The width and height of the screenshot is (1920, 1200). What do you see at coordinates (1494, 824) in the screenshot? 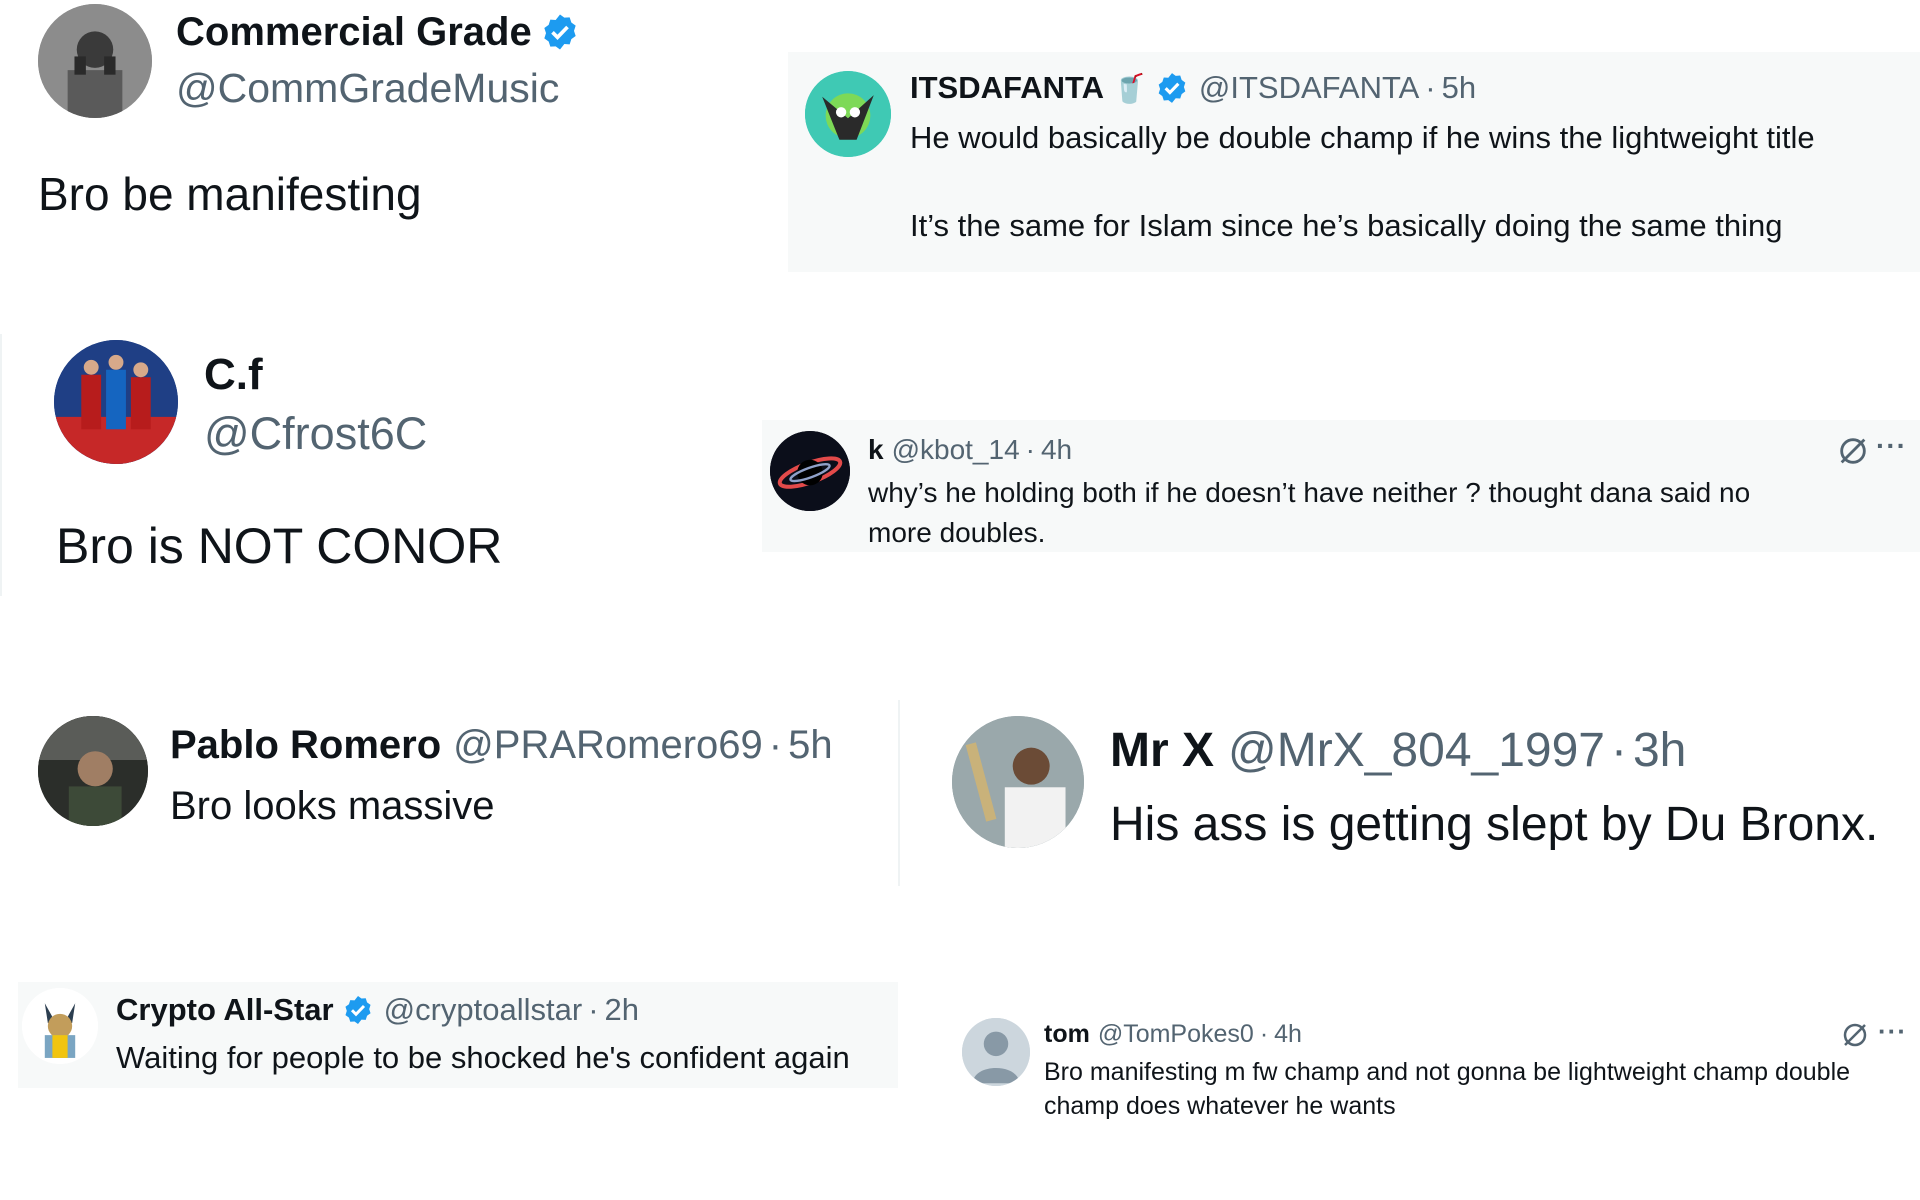
I see `tweet-text: His ass is getting slept by Du Bronx.` at bounding box center [1494, 824].